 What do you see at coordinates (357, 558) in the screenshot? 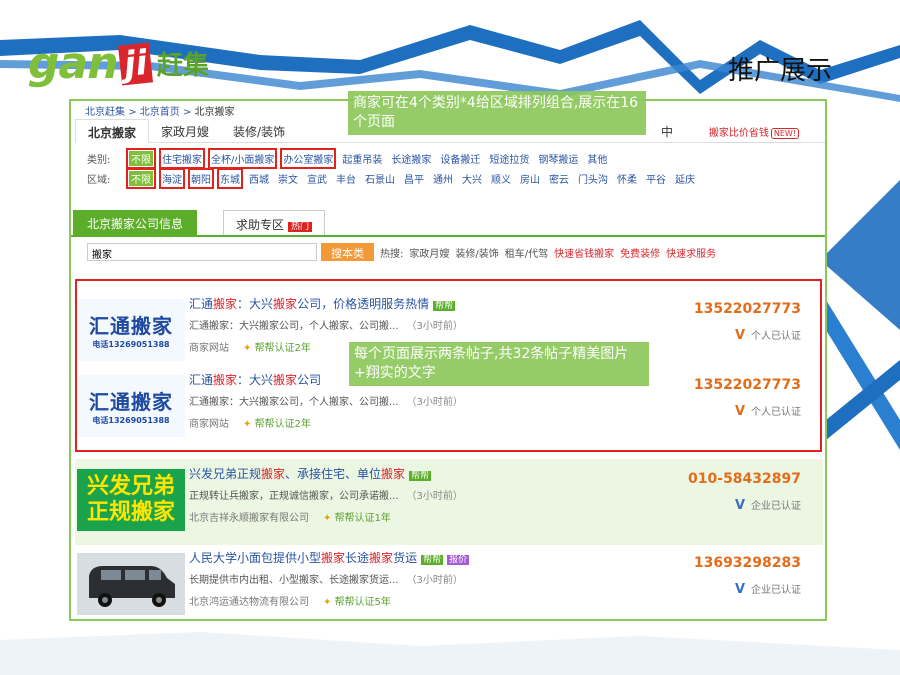
I see `title-part: 长途` at bounding box center [357, 558].